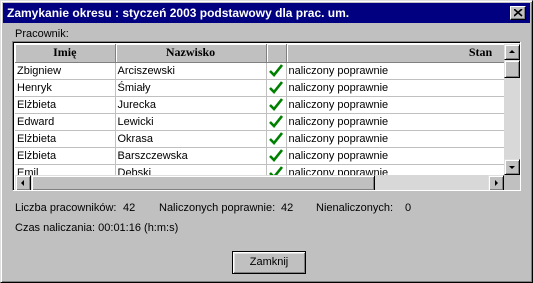  I want to click on cell-first-name: Edward, so click(65, 122).